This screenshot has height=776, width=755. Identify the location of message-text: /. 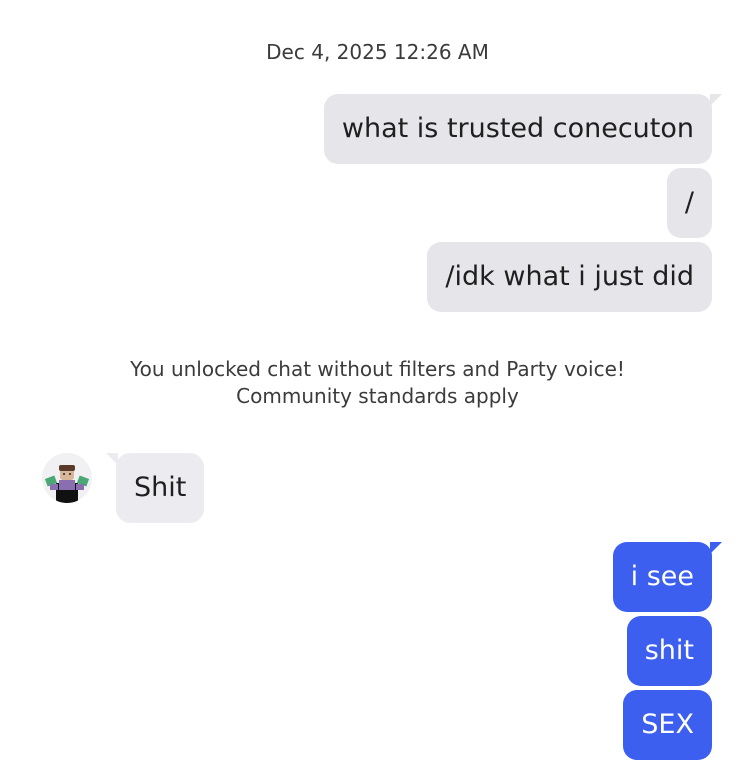
(689, 202).